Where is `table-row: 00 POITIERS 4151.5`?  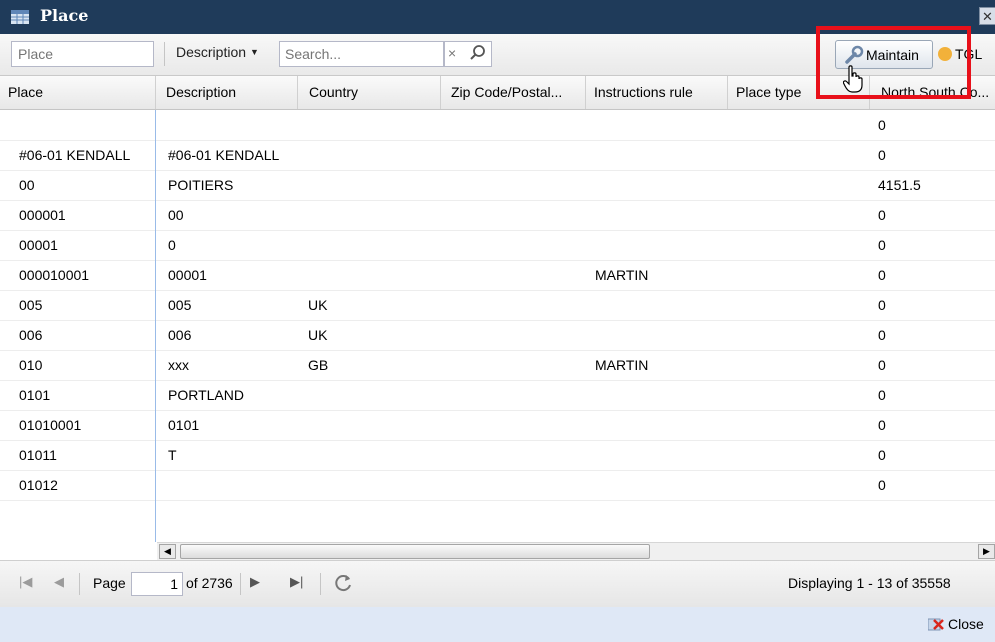 table-row: 00 POITIERS 4151.5 is located at coordinates (497, 185).